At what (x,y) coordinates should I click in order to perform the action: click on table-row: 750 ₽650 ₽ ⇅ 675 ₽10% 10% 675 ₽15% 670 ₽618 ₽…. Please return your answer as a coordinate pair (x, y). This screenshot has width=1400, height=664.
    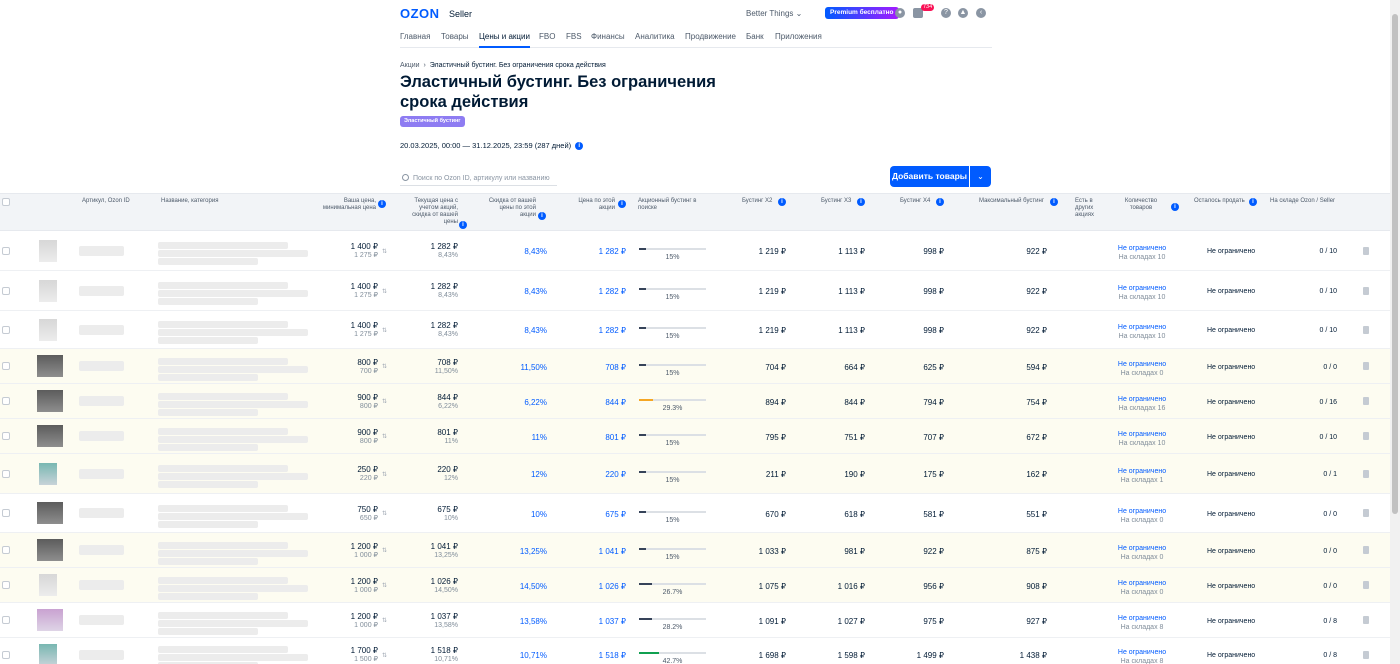
    Looking at the image, I should click on (695, 513).